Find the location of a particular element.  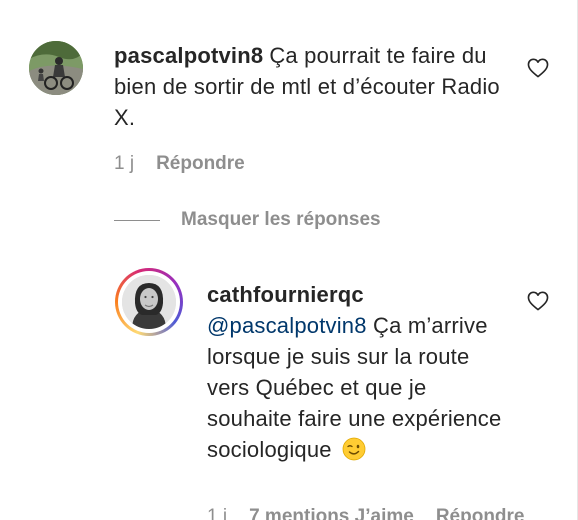

profile-photo is located at coordinates (149, 302).